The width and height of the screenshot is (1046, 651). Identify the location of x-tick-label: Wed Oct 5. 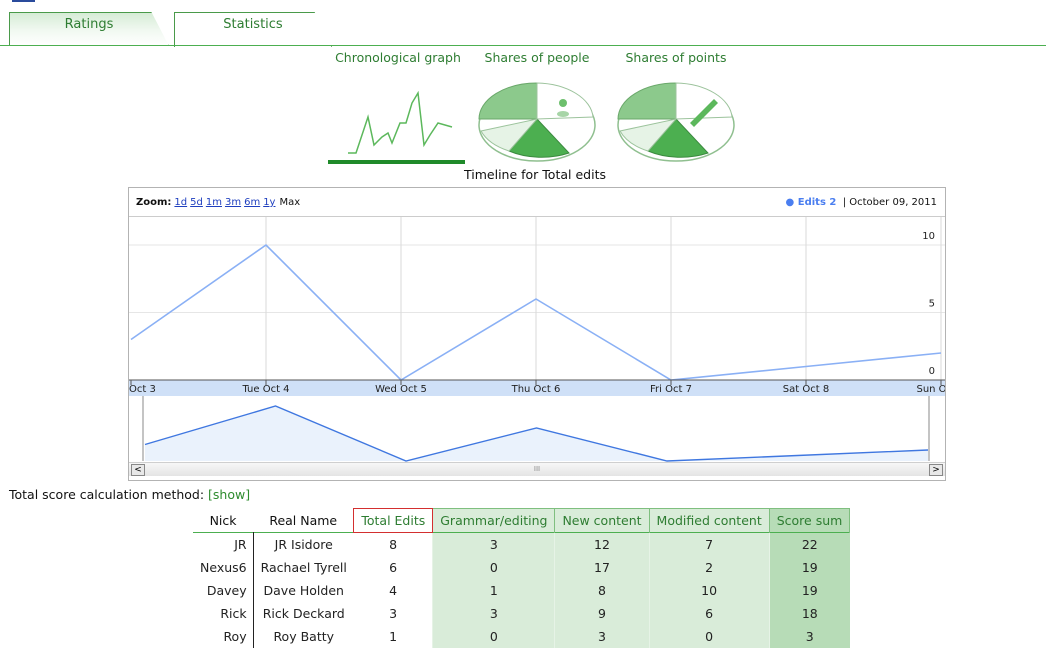
(401, 389).